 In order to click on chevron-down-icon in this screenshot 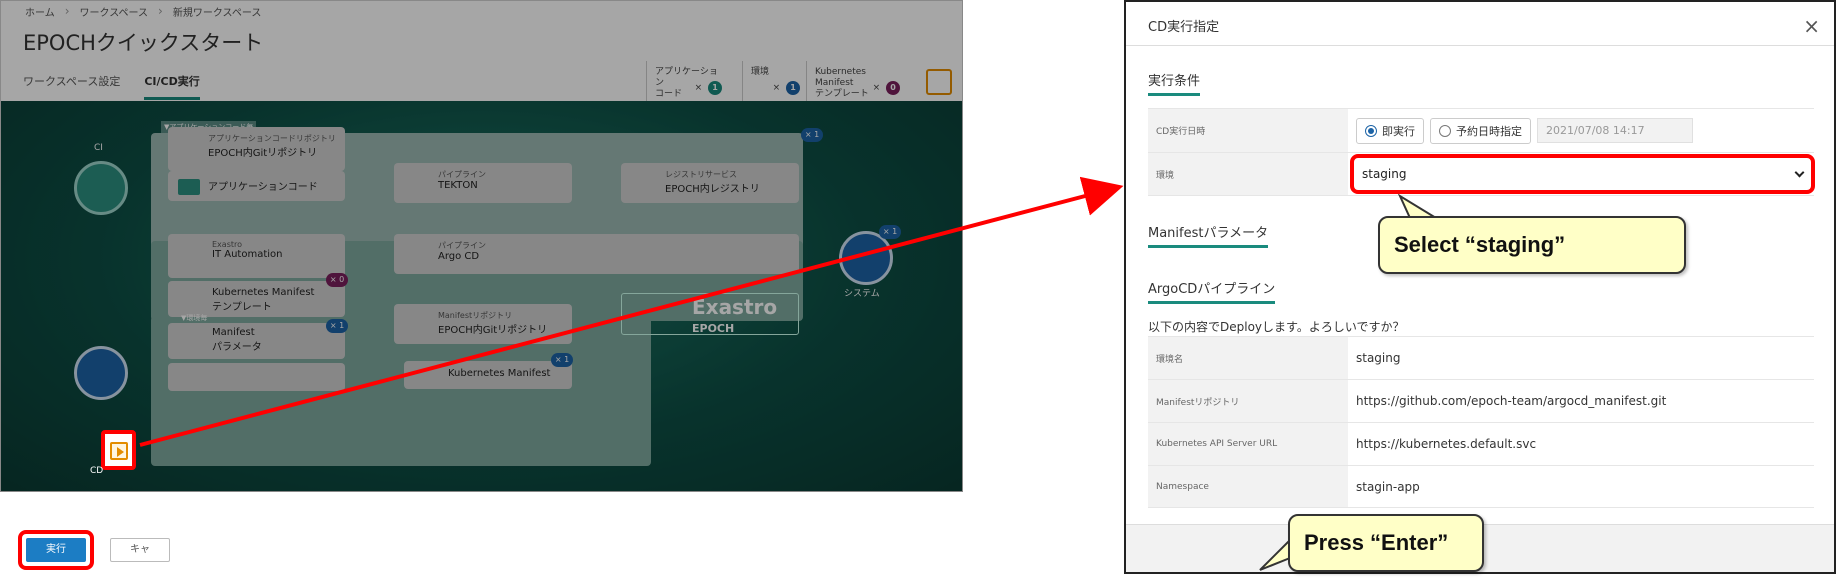, I will do `click(1799, 172)`.